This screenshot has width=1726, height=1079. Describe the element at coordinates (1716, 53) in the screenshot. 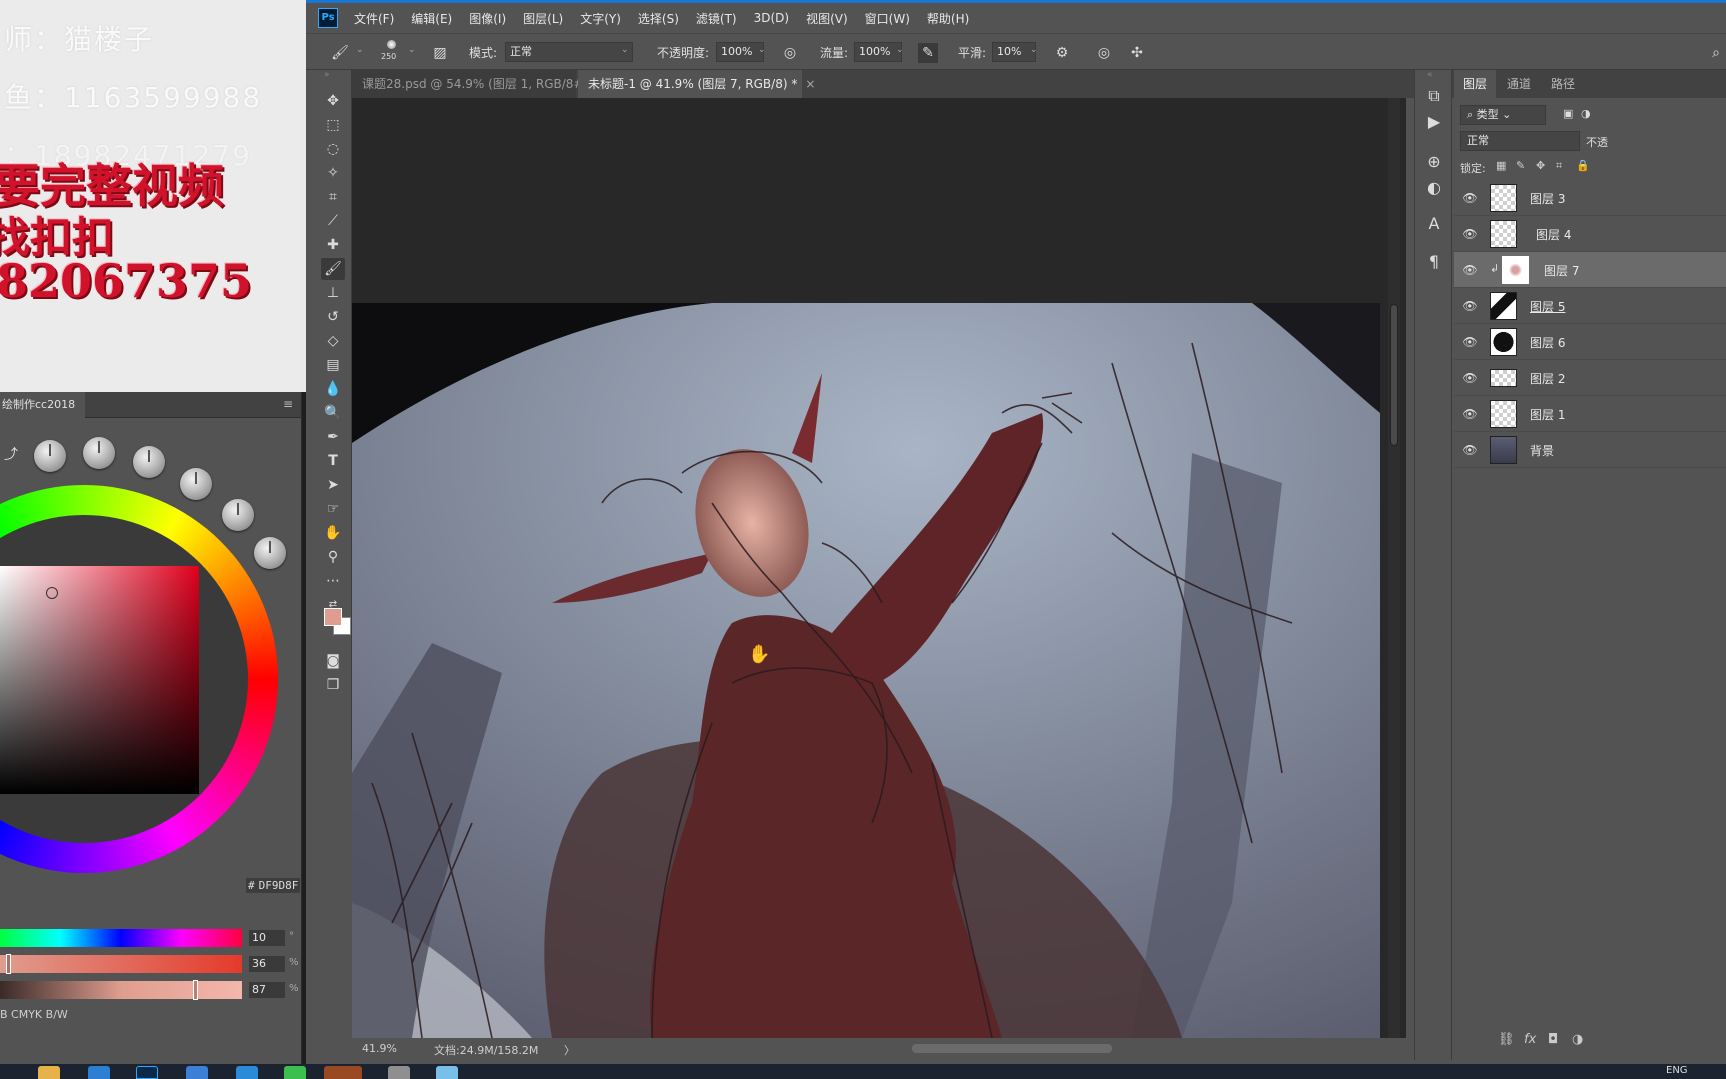

I see `search-icon: ⌕` at that location.